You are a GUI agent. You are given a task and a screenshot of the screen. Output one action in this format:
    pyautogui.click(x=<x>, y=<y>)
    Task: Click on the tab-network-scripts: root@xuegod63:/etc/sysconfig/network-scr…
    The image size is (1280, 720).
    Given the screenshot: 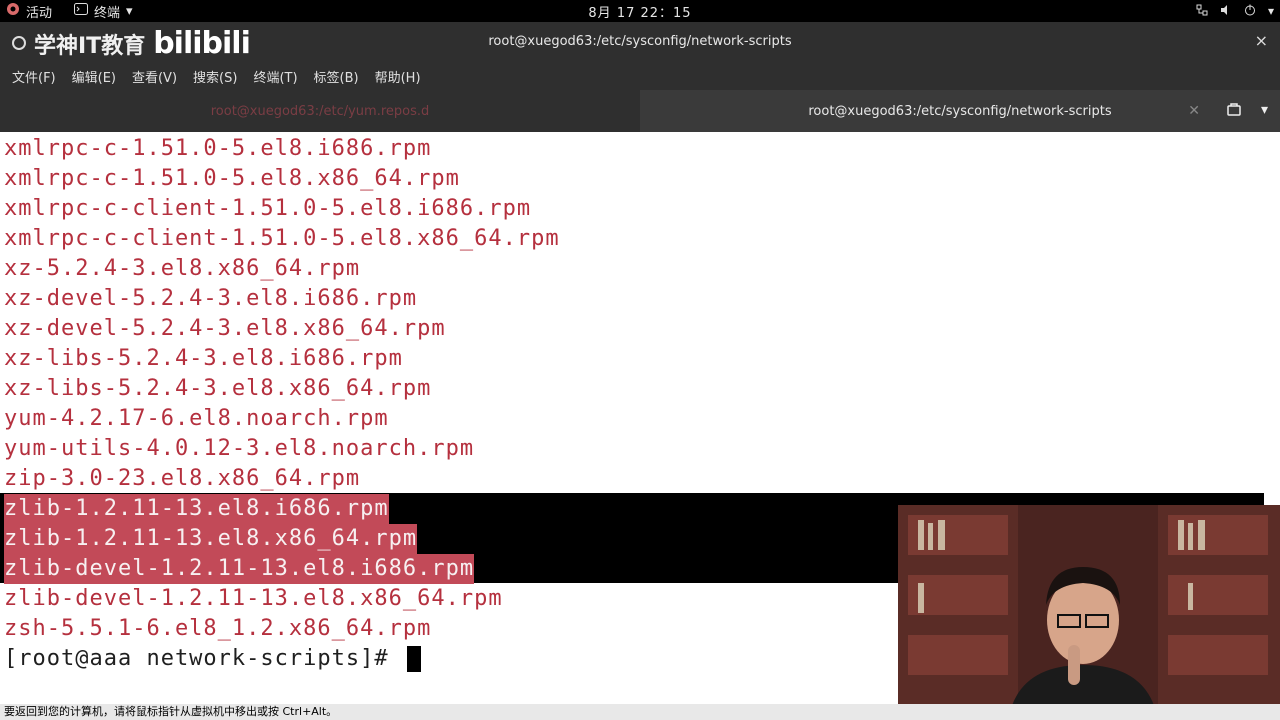 What is the action you would take?
    pyautogui.click(x=960, y=111)
    